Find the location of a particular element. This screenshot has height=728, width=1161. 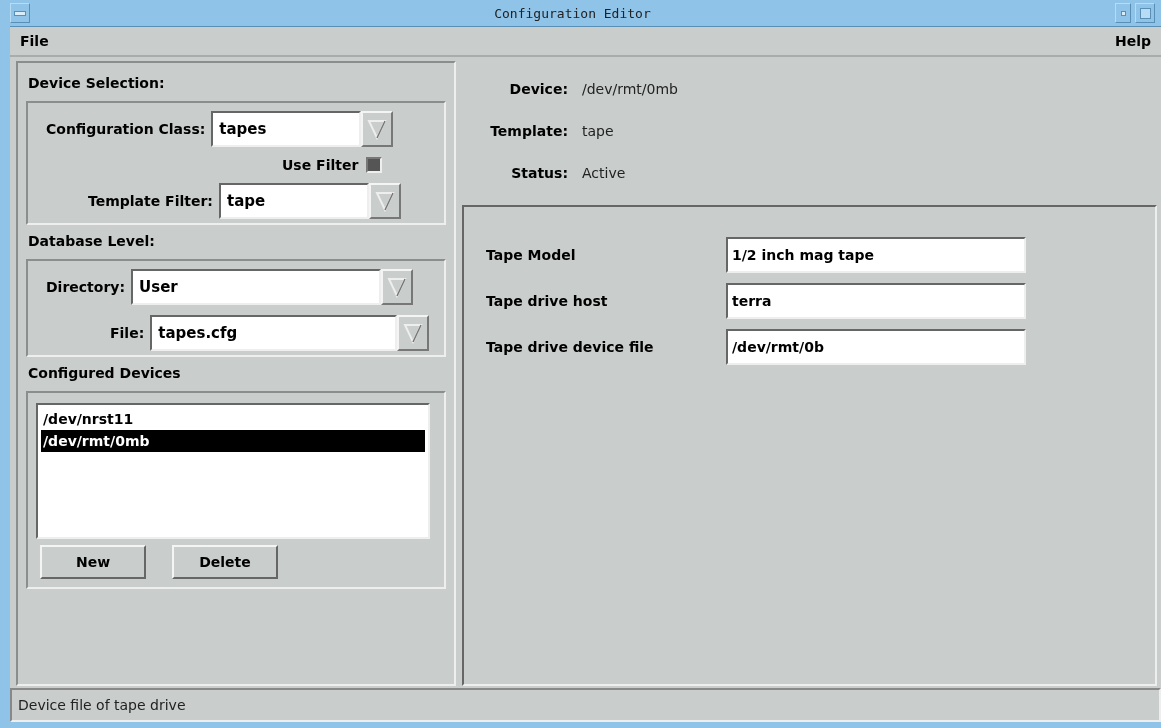

combo-field: User is located at coordinates (256, 287).